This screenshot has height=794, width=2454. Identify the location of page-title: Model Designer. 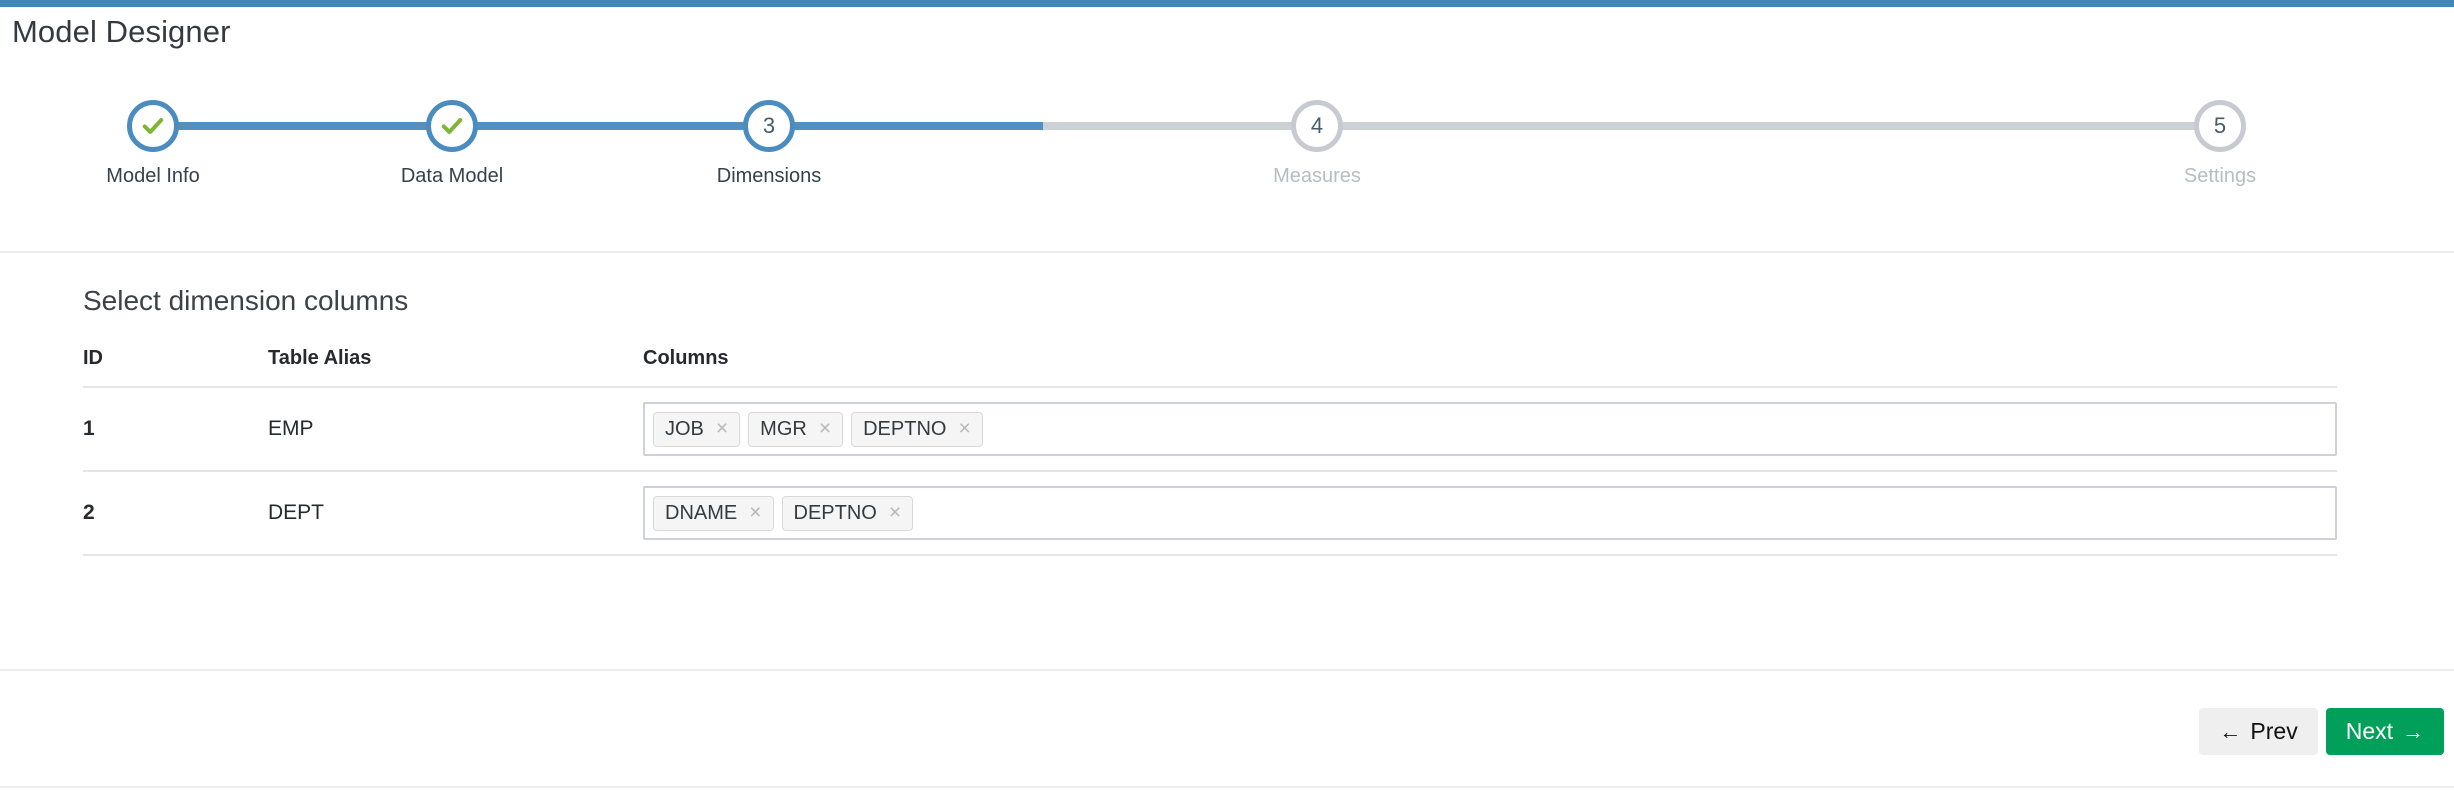
(121, 31).